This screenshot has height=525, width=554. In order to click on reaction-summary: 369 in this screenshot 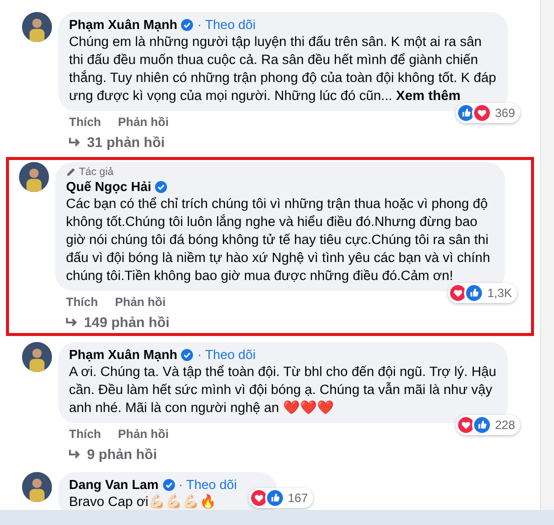, I will do `click(488, 113)`.